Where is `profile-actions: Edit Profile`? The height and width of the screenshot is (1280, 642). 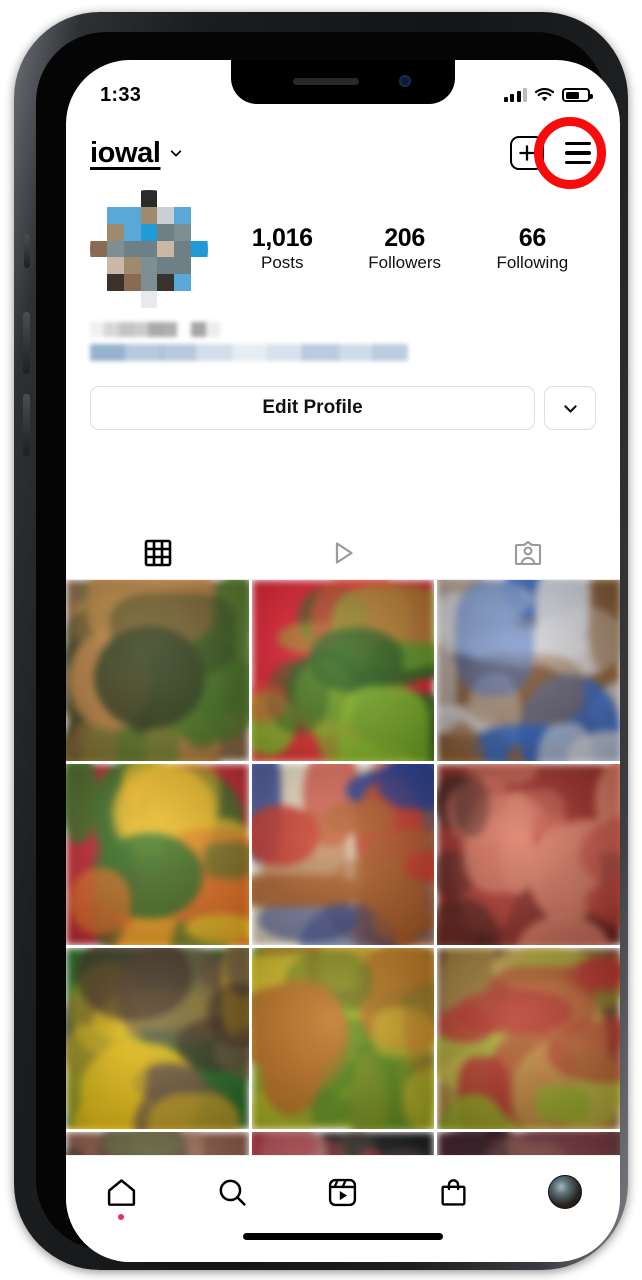 profile-actions: Edit Profile is located at coordinates (343, 399).